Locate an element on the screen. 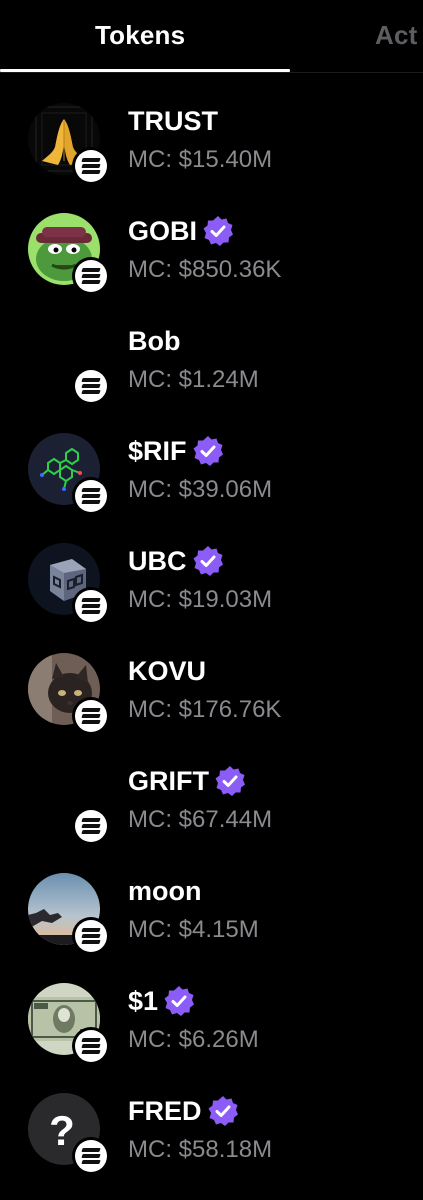  token-name-line: $1 is located at coordinates (162, 1001).